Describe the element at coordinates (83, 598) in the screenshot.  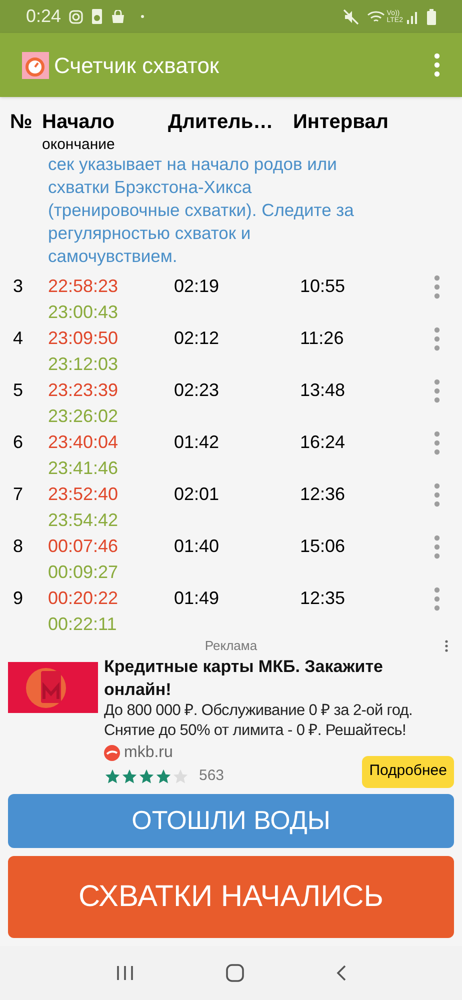
I see `start-time: 00:20:22` at that location.